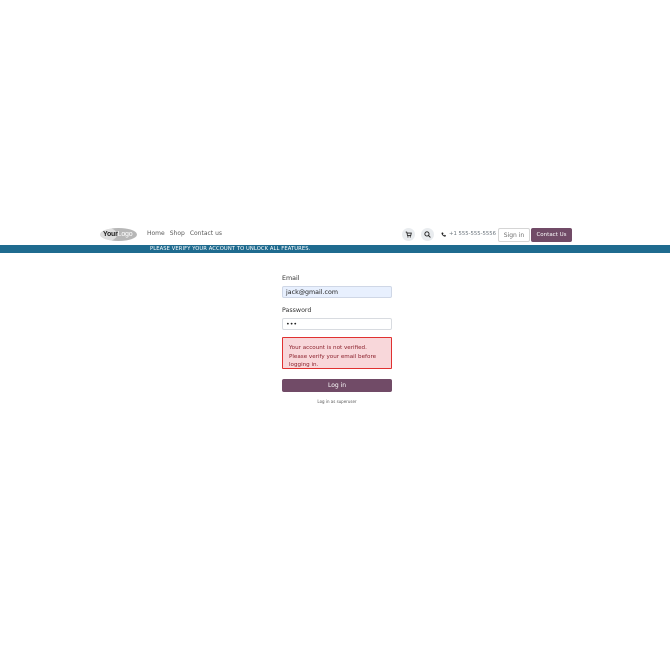  Describe the element at coordinates (337, 401) in the screenshot. I see `superuser-link: Log in as superuser` at that location.